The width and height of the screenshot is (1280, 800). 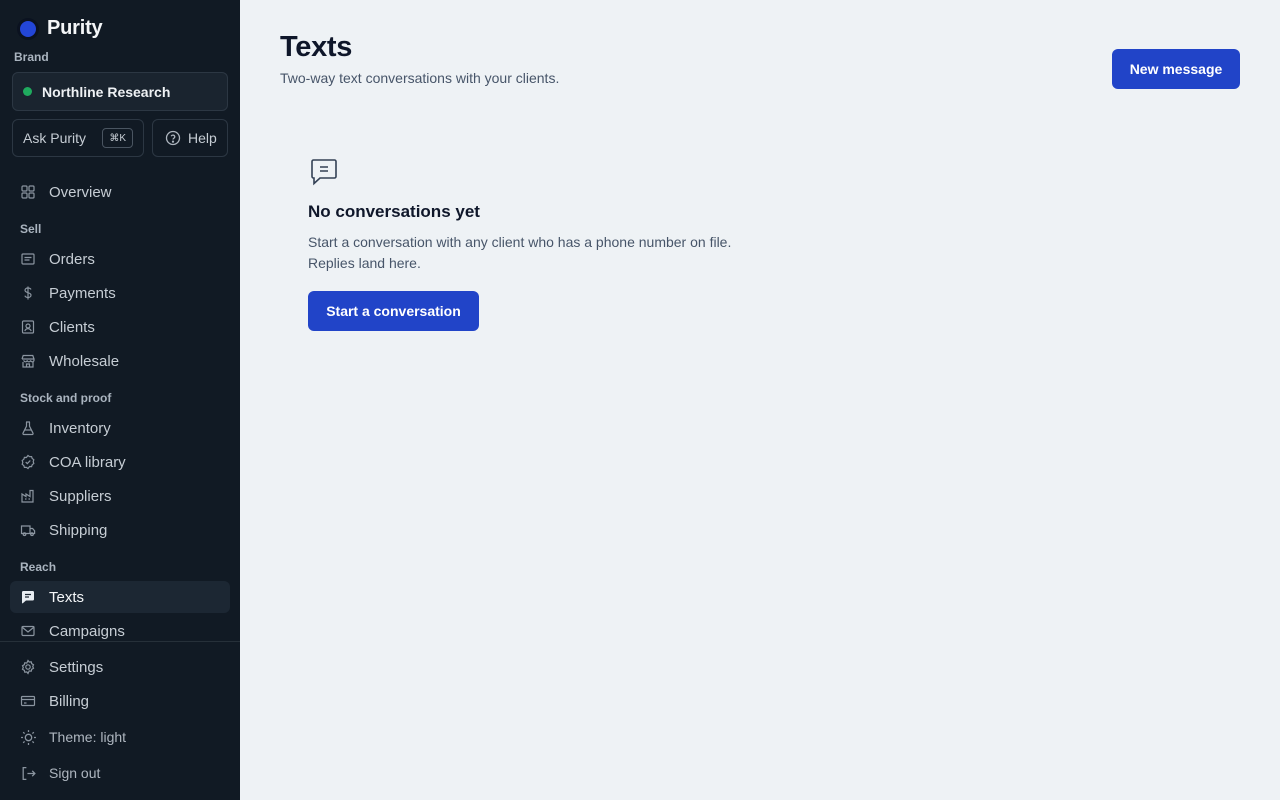 What do you see at coordinates (120, 327) in the screenshot?
I see `sidebar-item-clients: Clients` at bounding box center [120, 327].